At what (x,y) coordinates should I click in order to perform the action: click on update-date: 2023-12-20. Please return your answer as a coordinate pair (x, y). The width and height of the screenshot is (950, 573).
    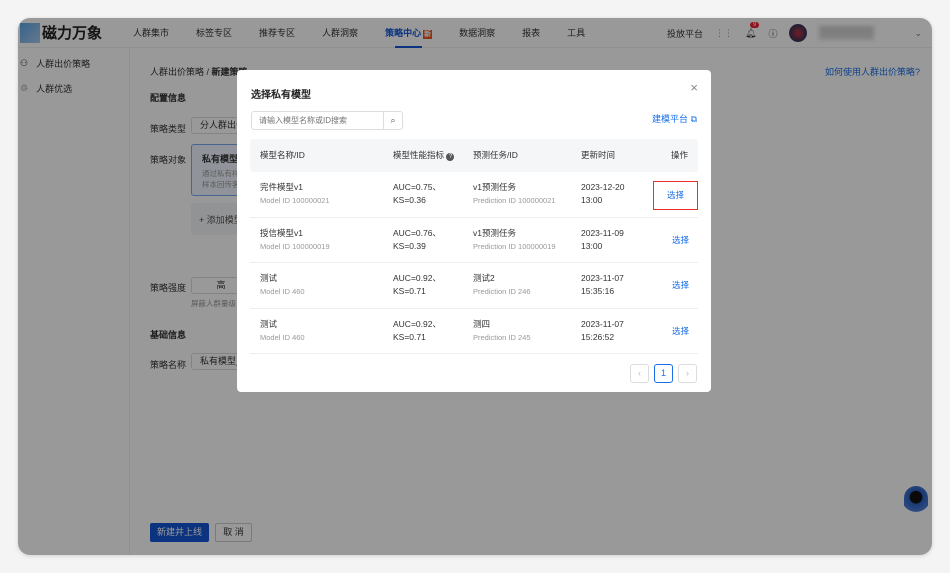
    Looking at the image, I should click on (603, 187).